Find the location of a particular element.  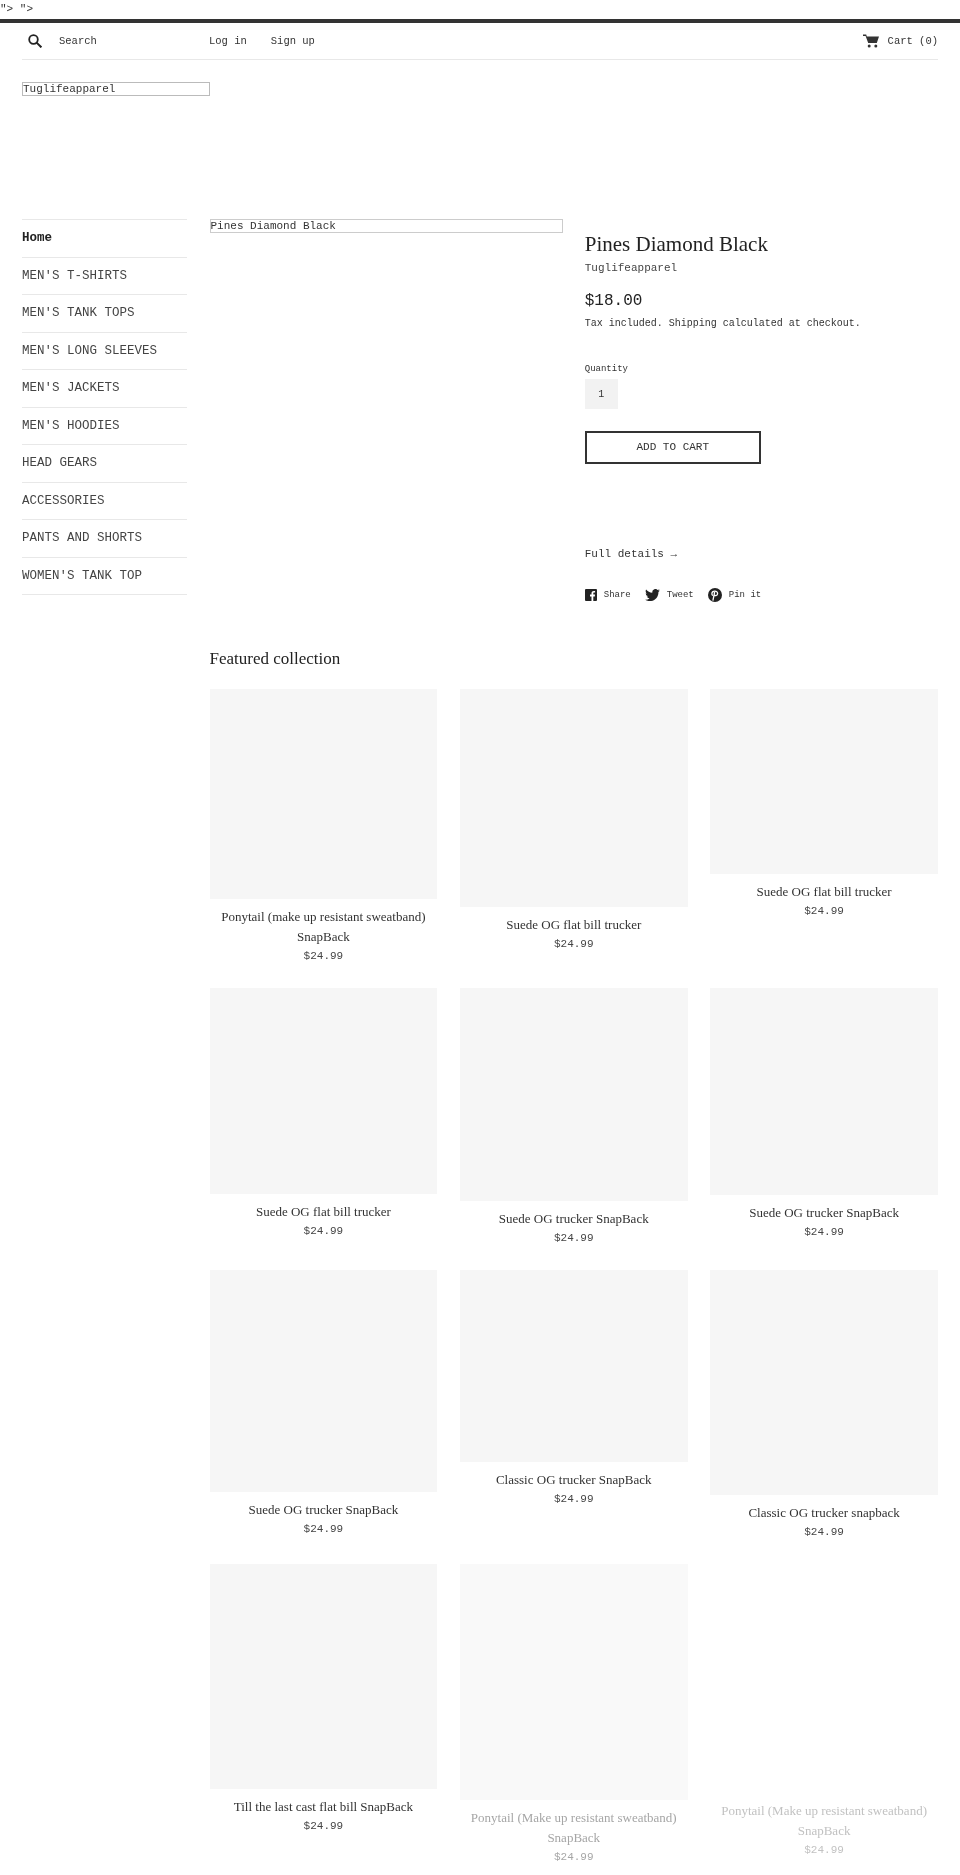

vendor-name: Tuglifeapparel is located at coordinates (631, 268).